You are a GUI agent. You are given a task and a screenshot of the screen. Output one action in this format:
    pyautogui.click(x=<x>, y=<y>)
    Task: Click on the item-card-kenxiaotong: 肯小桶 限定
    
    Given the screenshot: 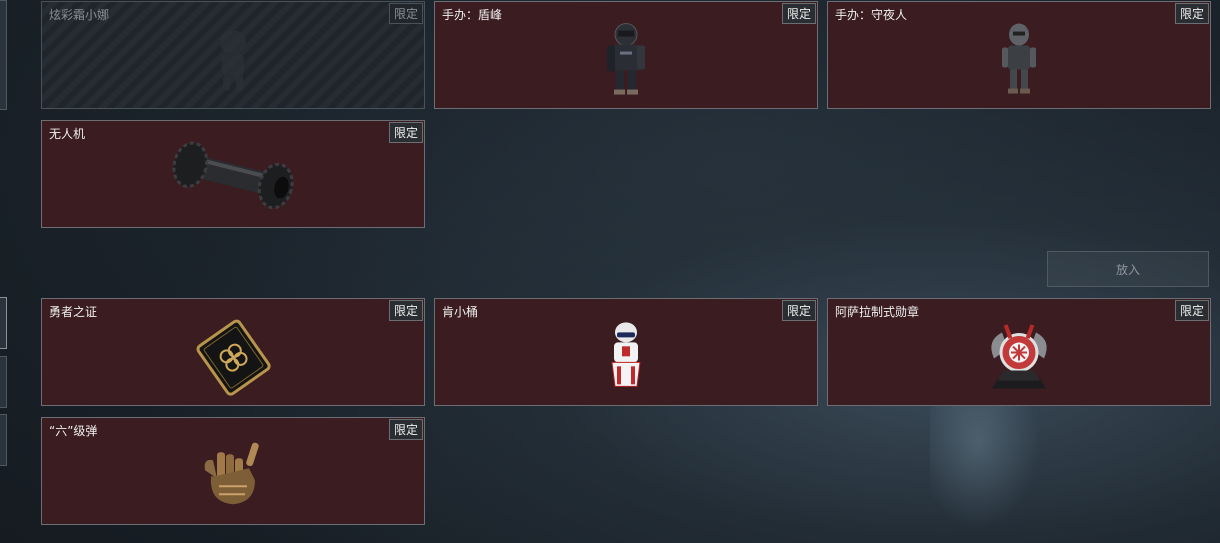 What is the action you would take?
    pyautogui.click(x=626, y=352)
    